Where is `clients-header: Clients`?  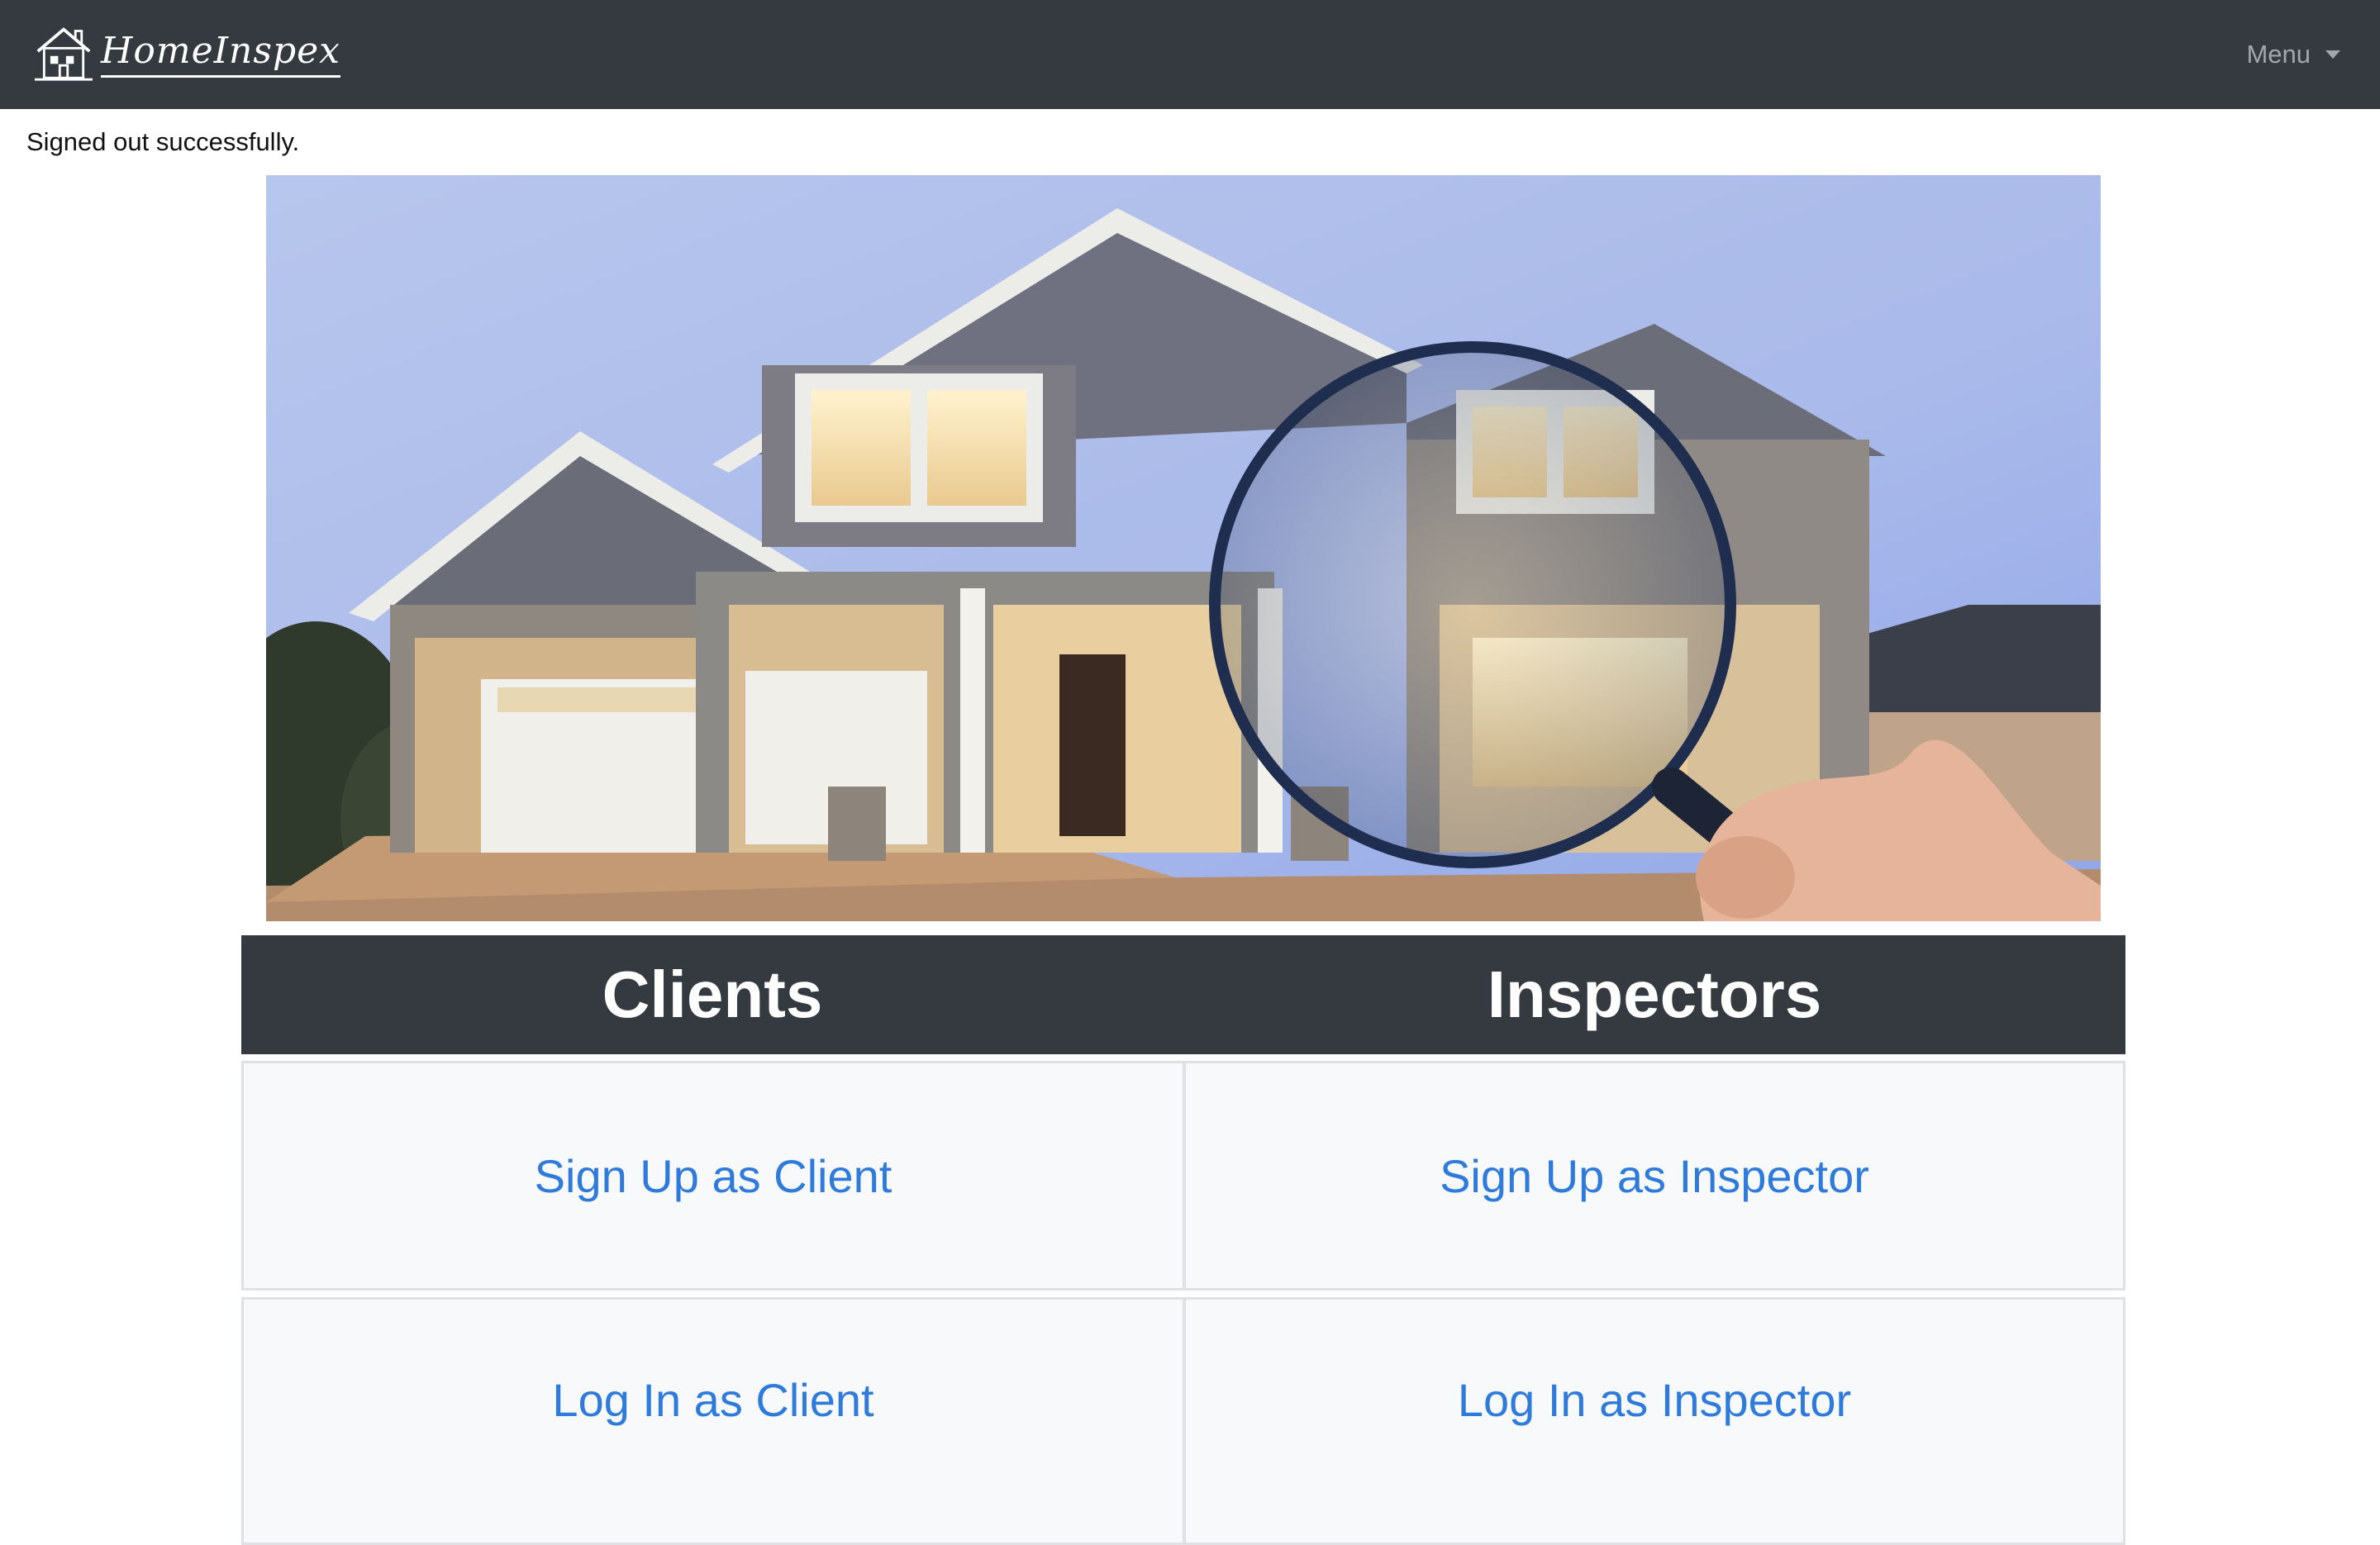 clients-header: Clients is located at coordinates (712, 994).